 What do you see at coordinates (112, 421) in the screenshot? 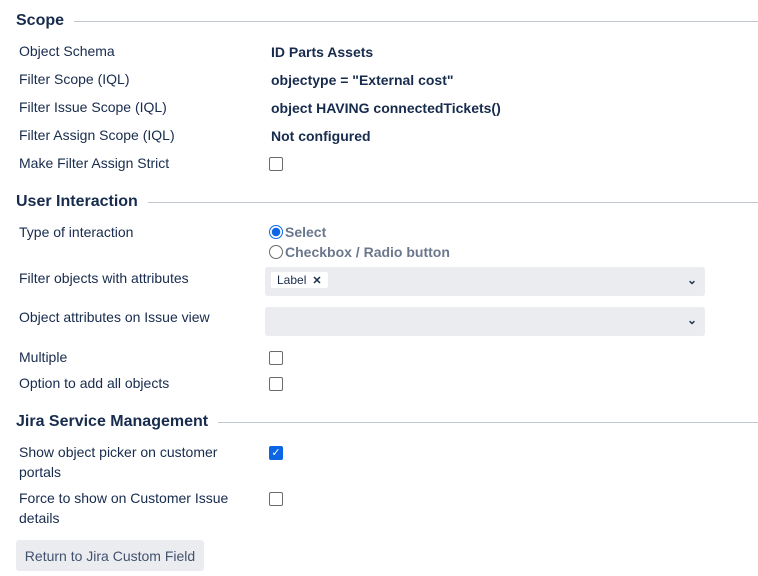
I see `section-title: Jira Service Management` at bounding box center [112, 421].